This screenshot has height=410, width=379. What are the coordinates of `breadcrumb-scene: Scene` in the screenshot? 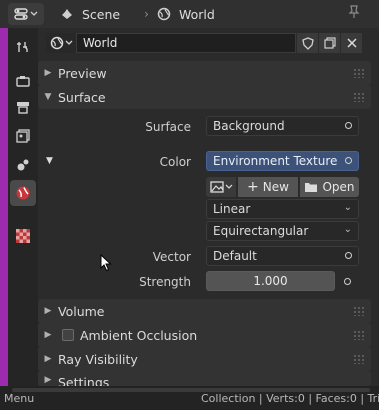 It's located at (101, 14).